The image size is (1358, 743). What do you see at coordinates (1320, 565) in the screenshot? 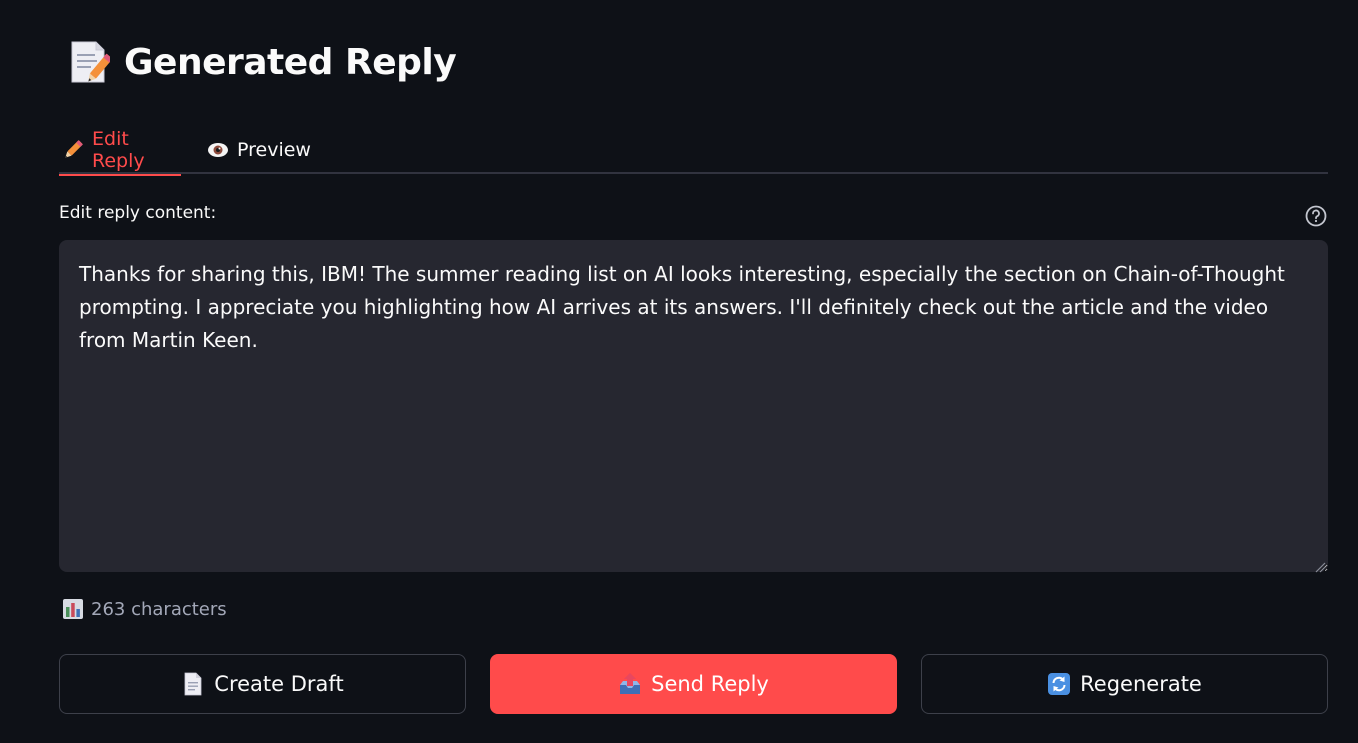
I see `textarea-resize-handle` at bounding box center [1320, 565].